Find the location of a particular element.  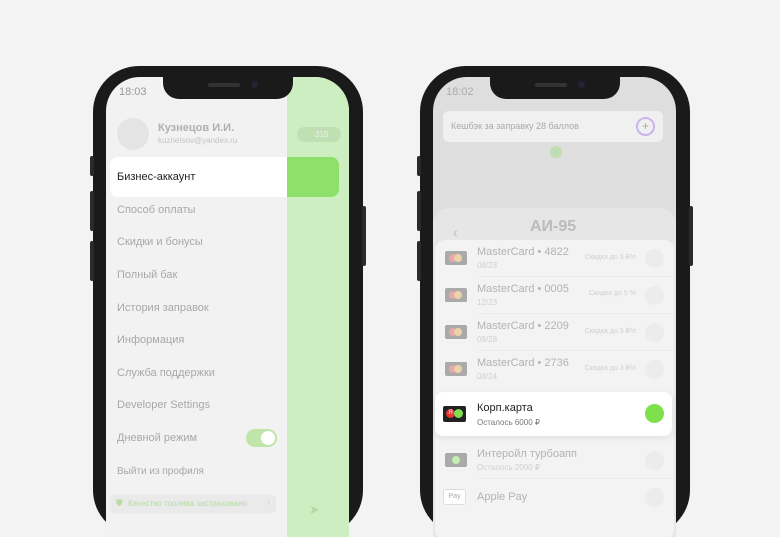

cashback-banner: Кешбэк за заправку 28 баллов + is located at coordinates (553, 126).